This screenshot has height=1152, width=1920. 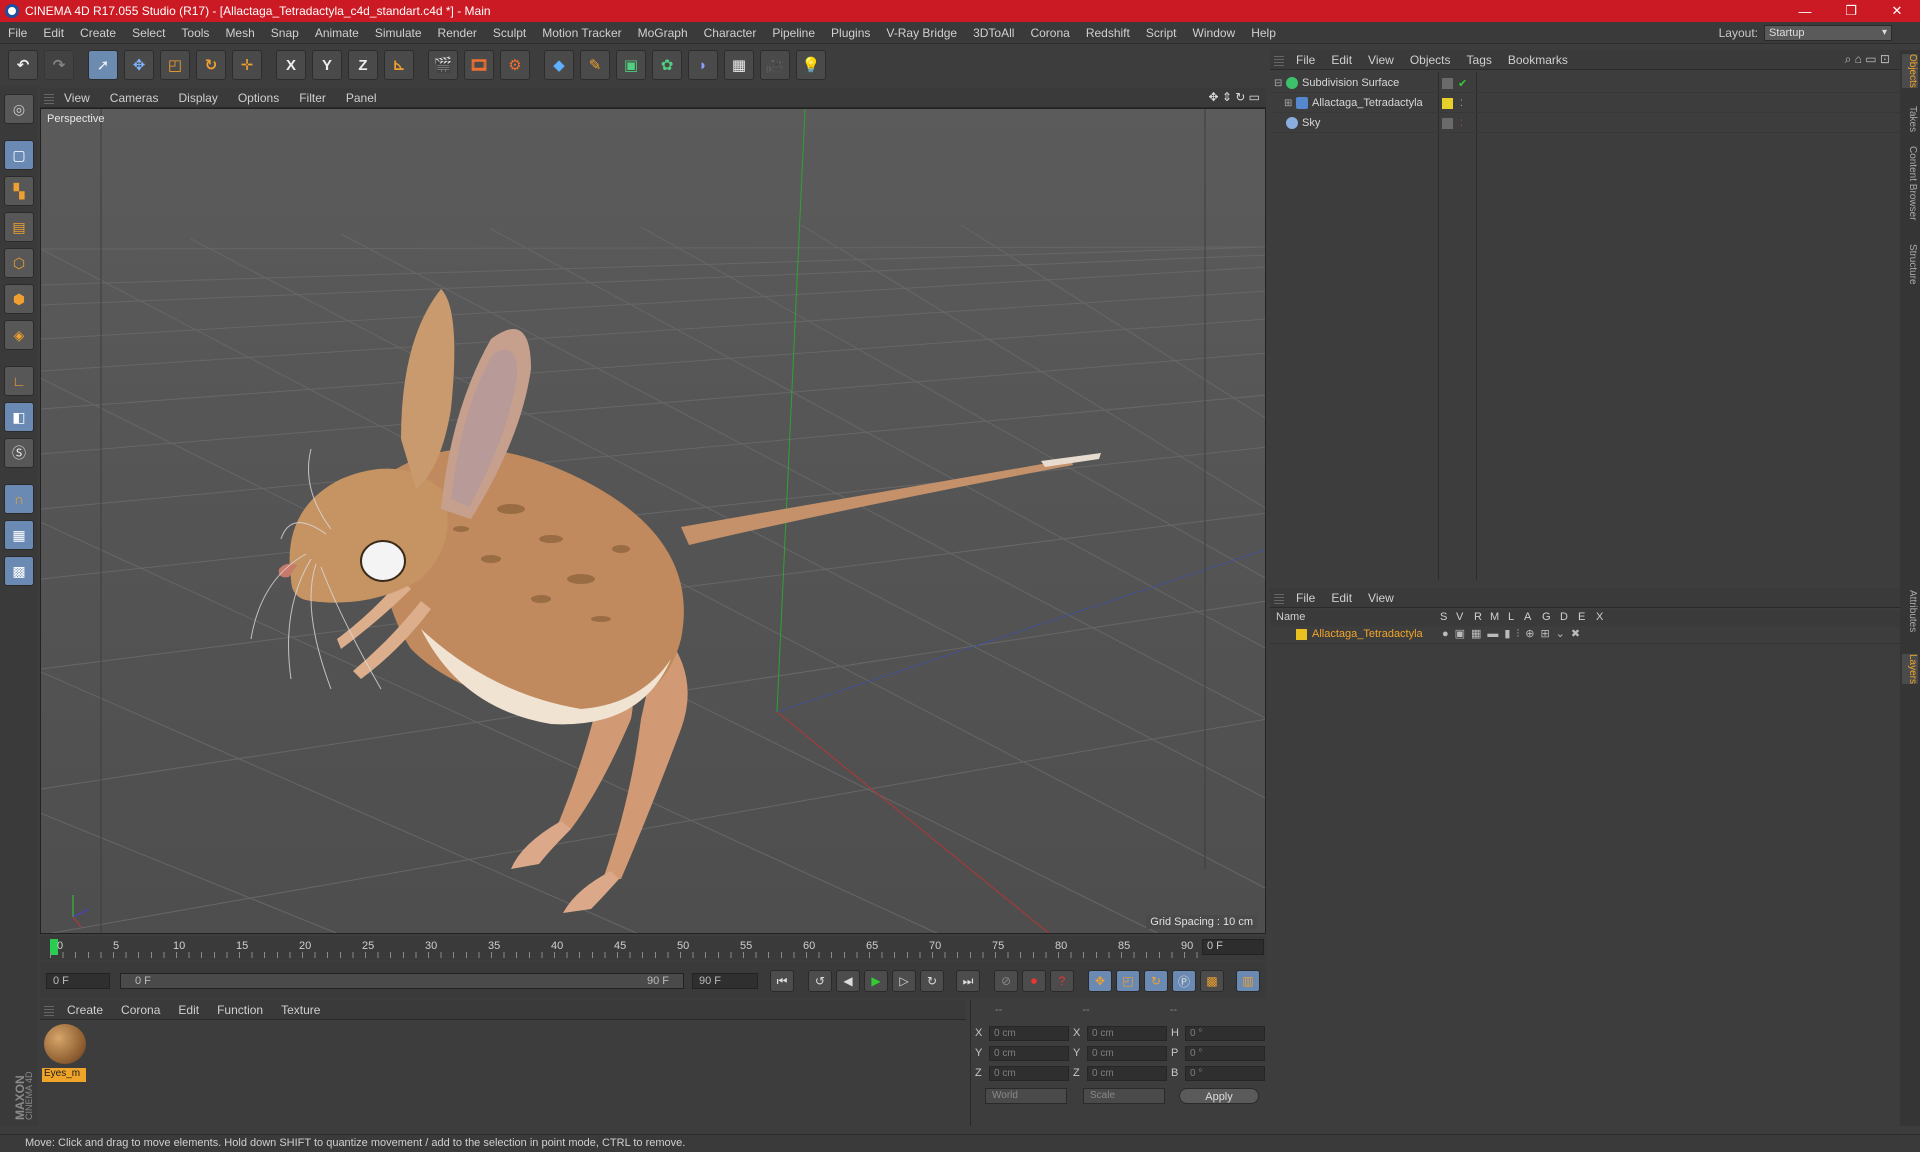 What do you see at coordinates (1278, 83) in the screenshot?
I see `collapse-icon: ⊟` at bounding box center [1278, 83].